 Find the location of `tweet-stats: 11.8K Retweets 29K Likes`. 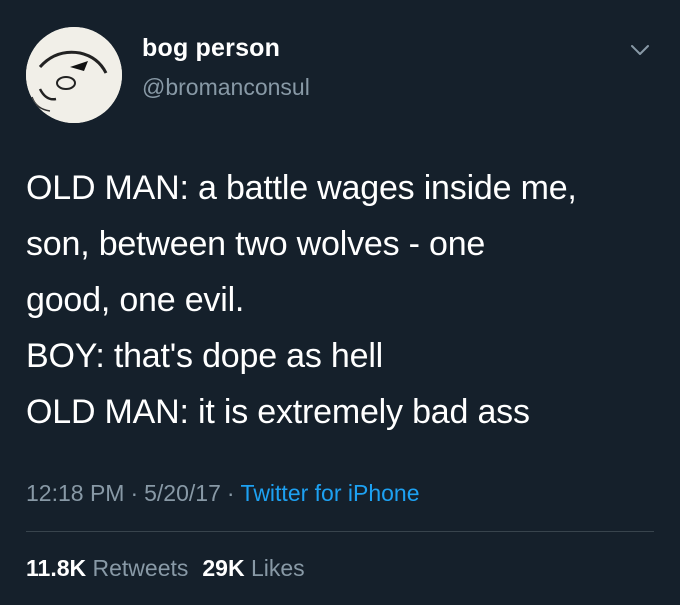

tweet-stats: 11.8K Retweets 29K Likes is located at coordinates (165, 568).